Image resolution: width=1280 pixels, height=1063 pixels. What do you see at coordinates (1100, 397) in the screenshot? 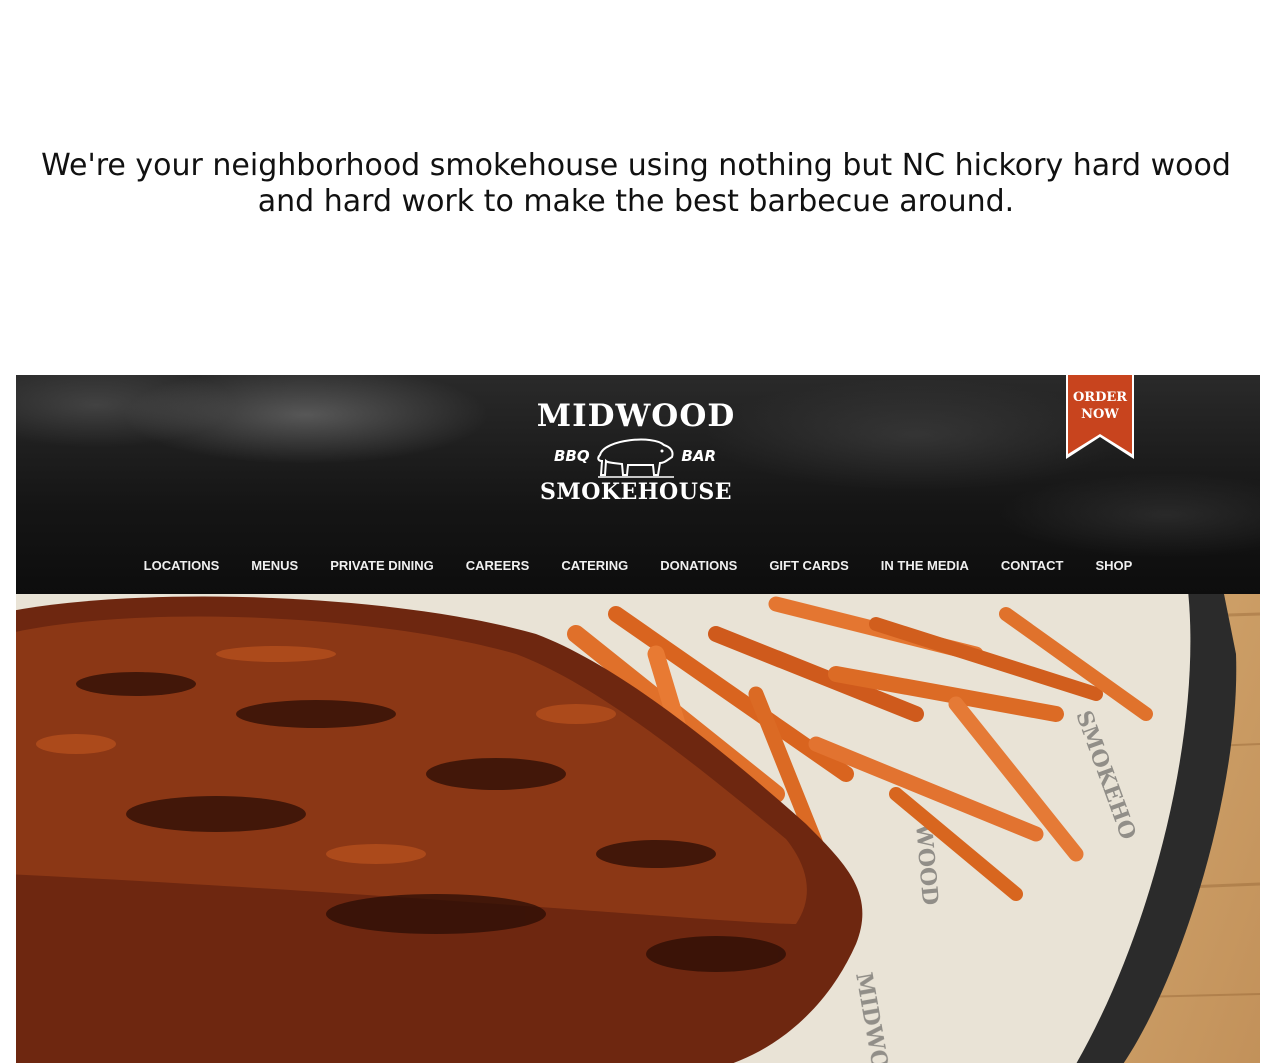
I see `order-now-line1: ORDER` at bounding box center [1100, 397].